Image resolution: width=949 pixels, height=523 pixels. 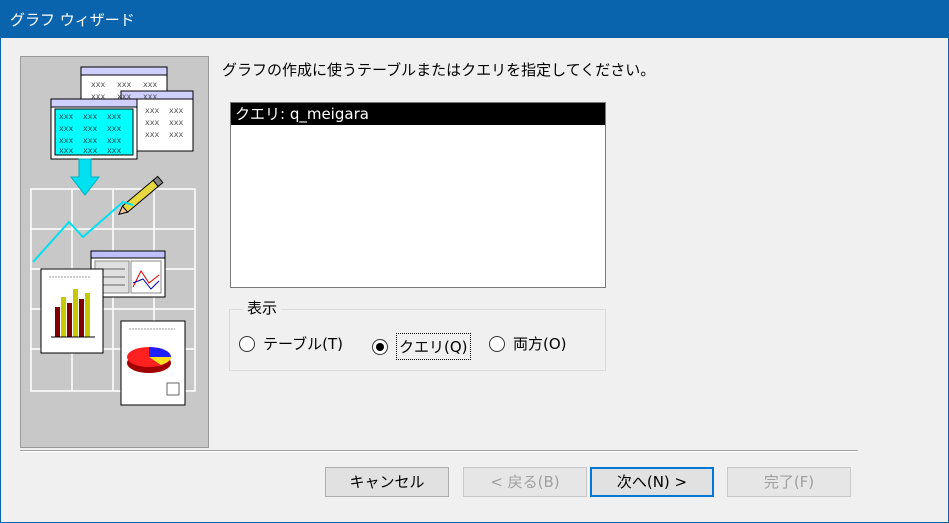 What do you see at coordinates (418, 114) in the screenshot?
I see `list-item-q-meigara: クエリ: q_meigara` at bounding box center [418, 114].